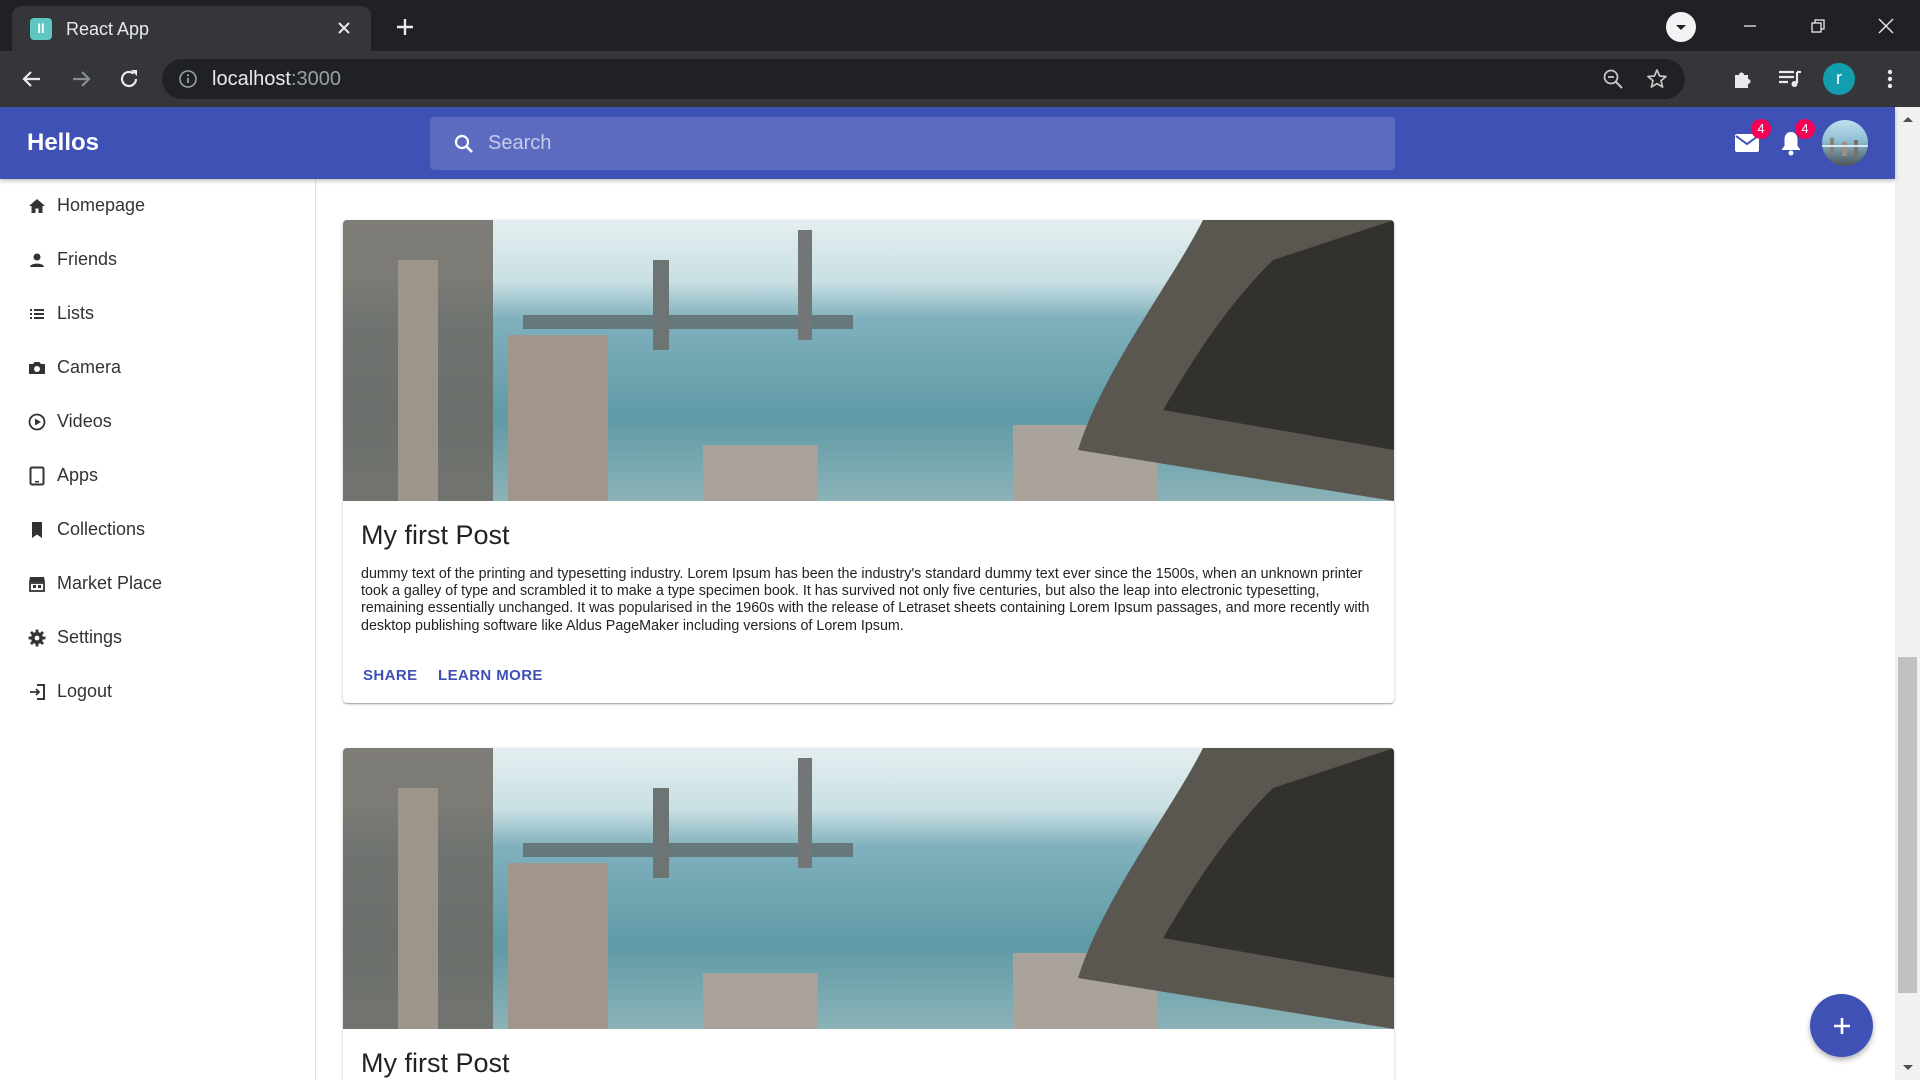 The height and width of the screenshot is (1080, 1920). Describe the element at coordinates (90, 637) in the screenshot. I see `sidebar-item-label: Settings` at that location.